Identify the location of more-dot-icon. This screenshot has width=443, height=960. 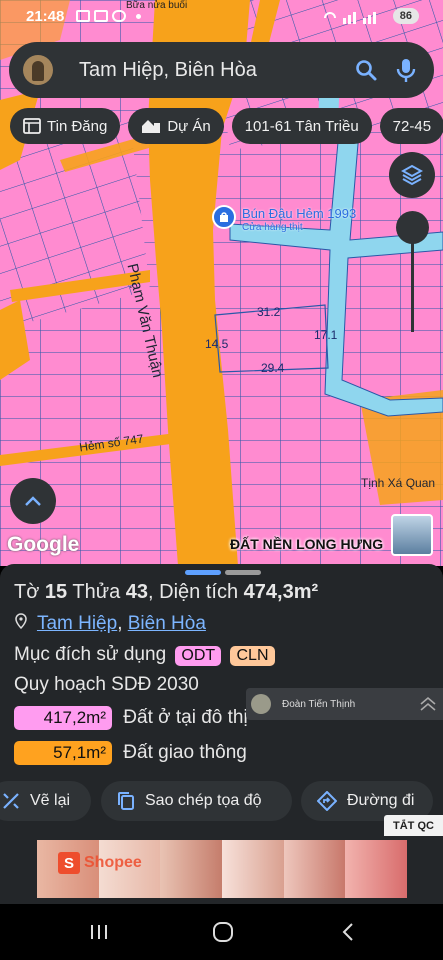
(138, 16).